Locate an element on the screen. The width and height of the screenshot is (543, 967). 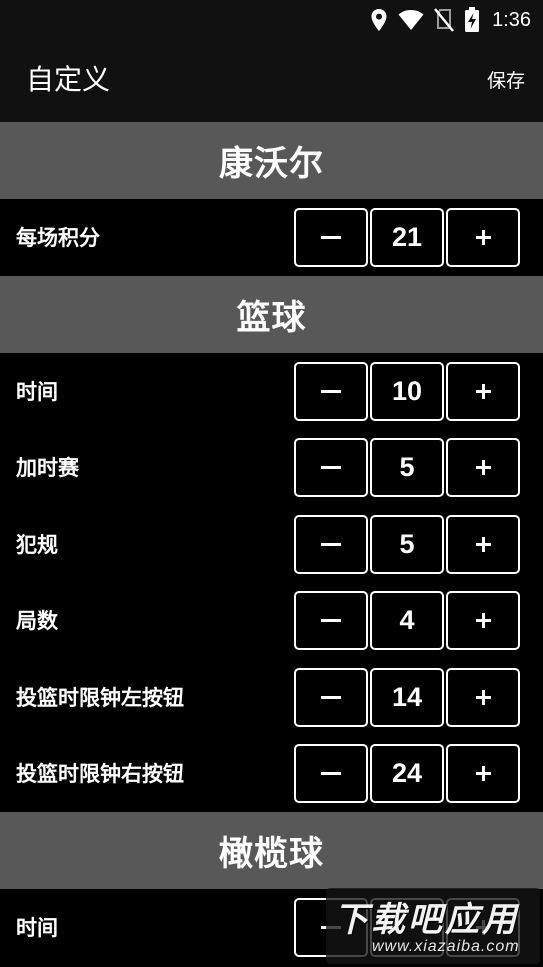
fouls-stepper: 5 is located at coordinates (407, 544).